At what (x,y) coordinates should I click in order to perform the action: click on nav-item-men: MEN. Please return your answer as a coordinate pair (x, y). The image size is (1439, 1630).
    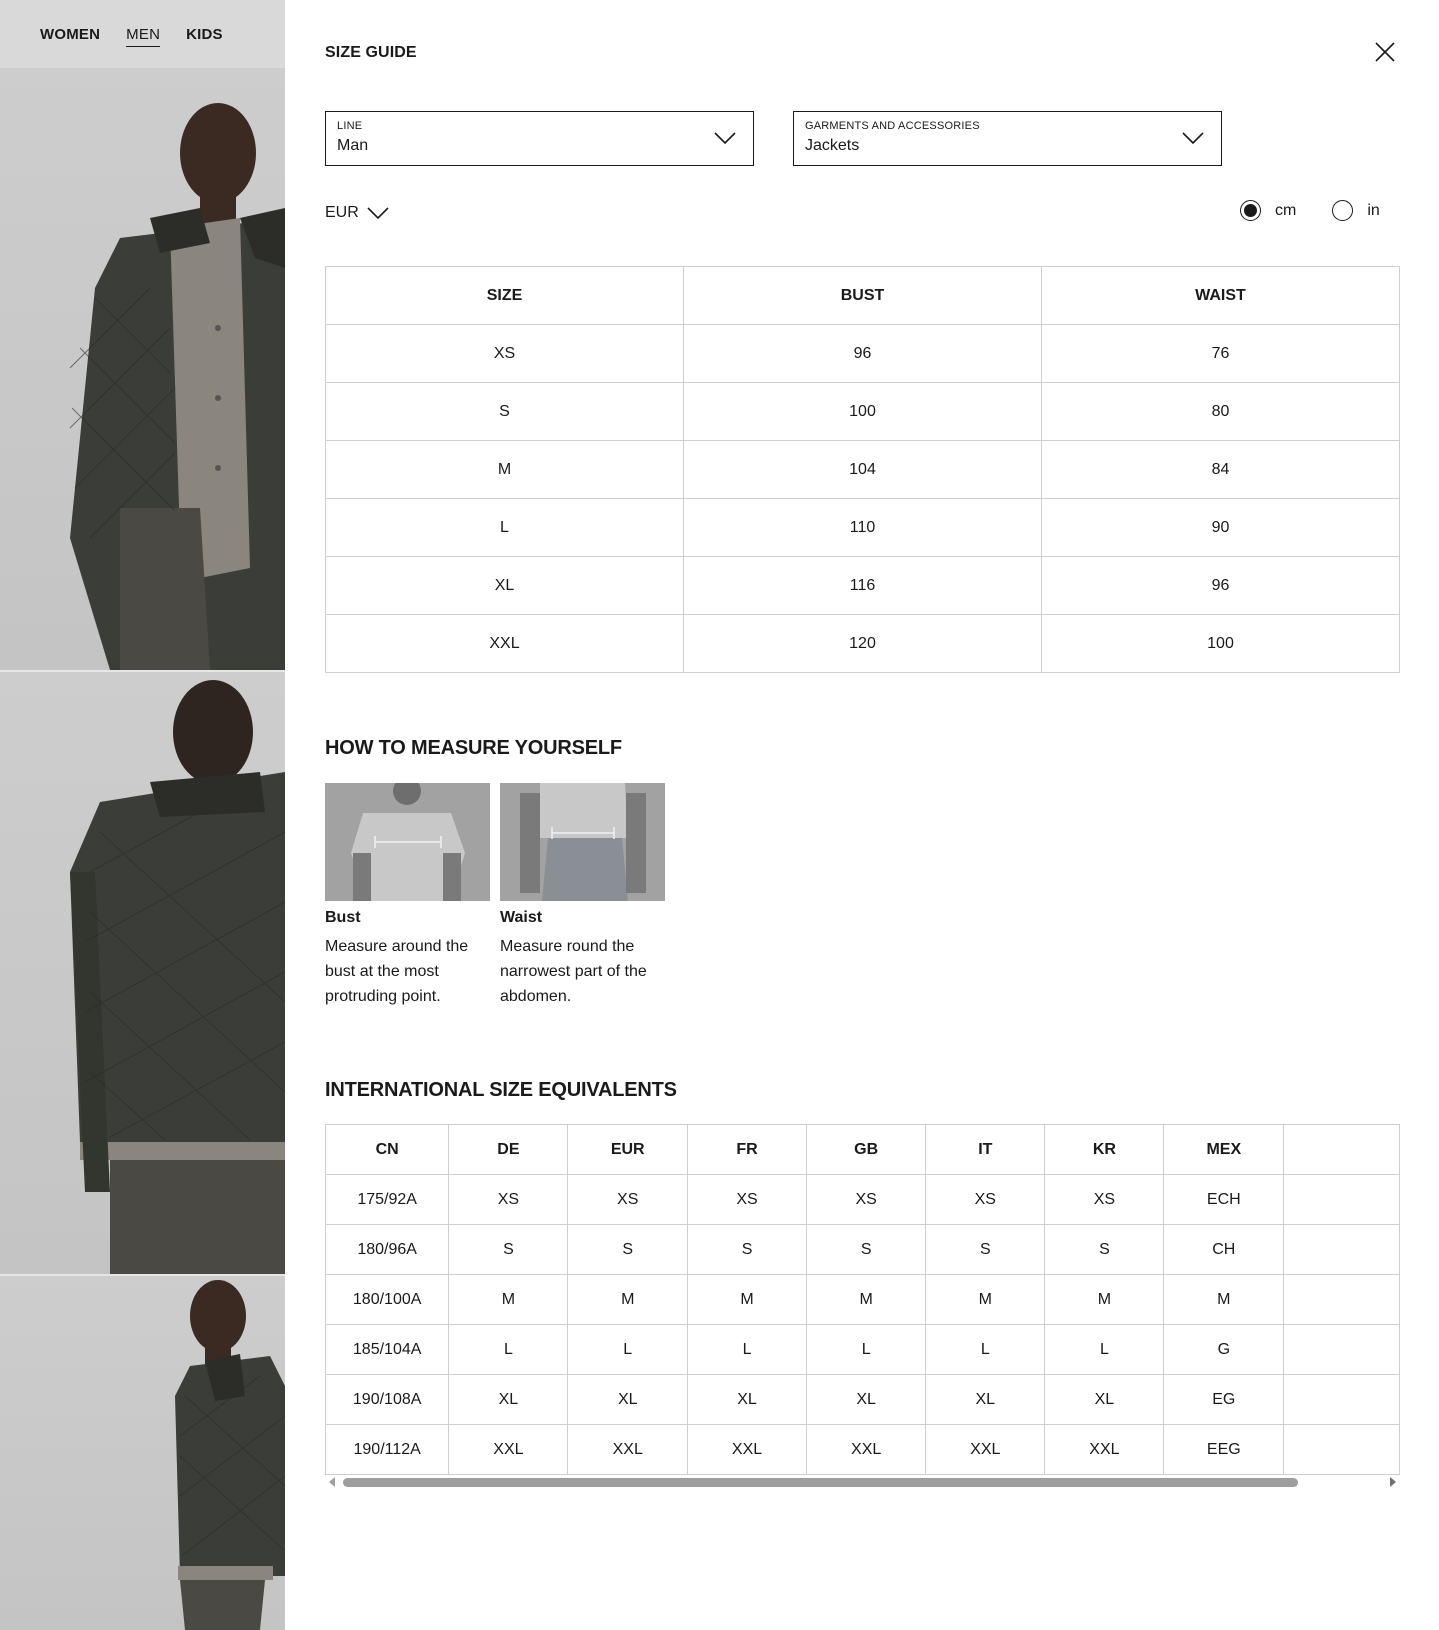
    Looking at the image, I should click on (143, 36).